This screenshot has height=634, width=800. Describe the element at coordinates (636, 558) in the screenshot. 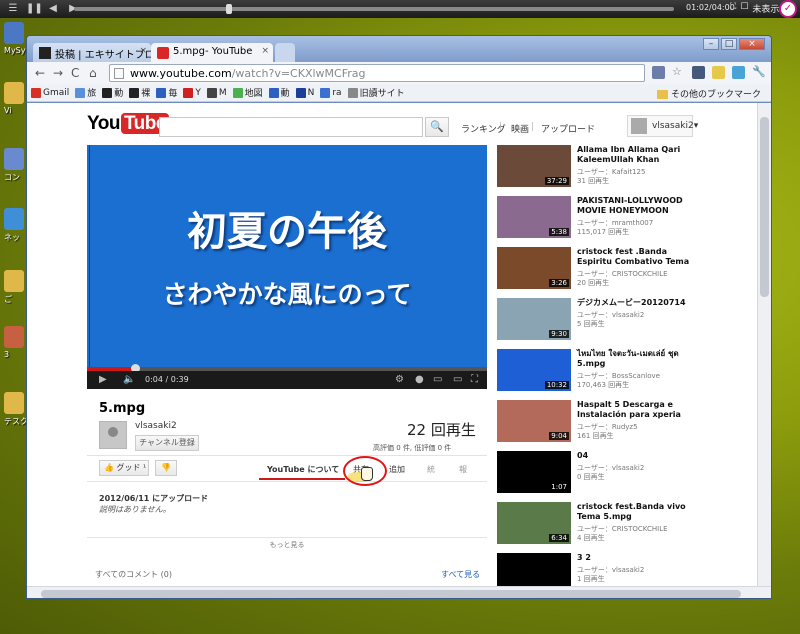

I see `related-video-title: 3 2` at that location.